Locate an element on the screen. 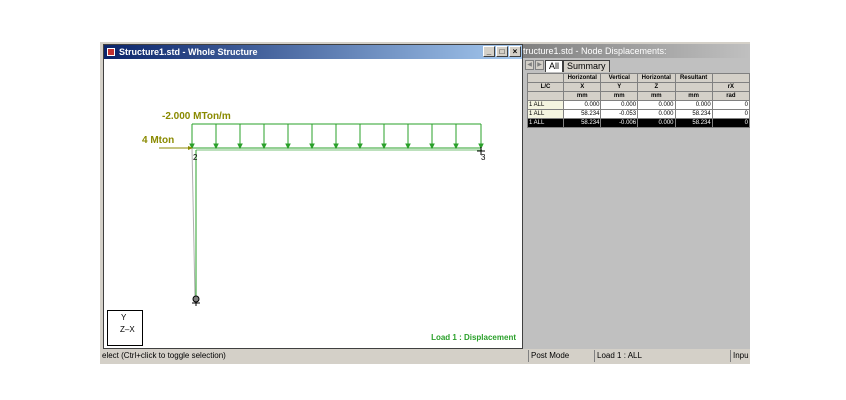 The height and width of the screenshot is (400, 846). window-title: Structure1.std - Whole Structure is located at coordinates (188, 52).